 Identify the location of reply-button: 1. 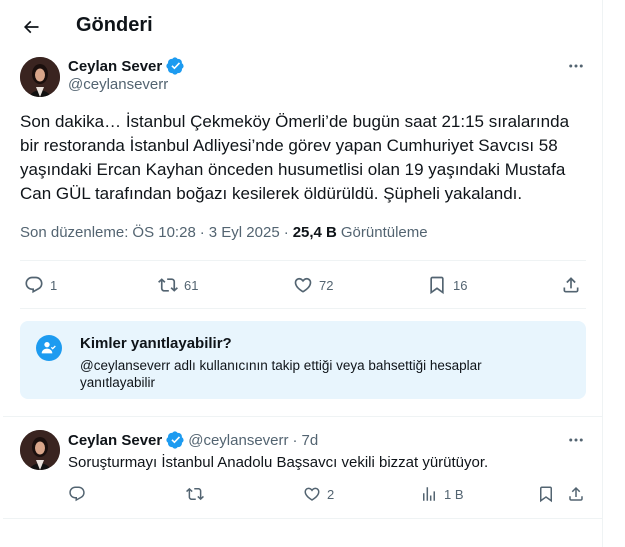
(40, 285).